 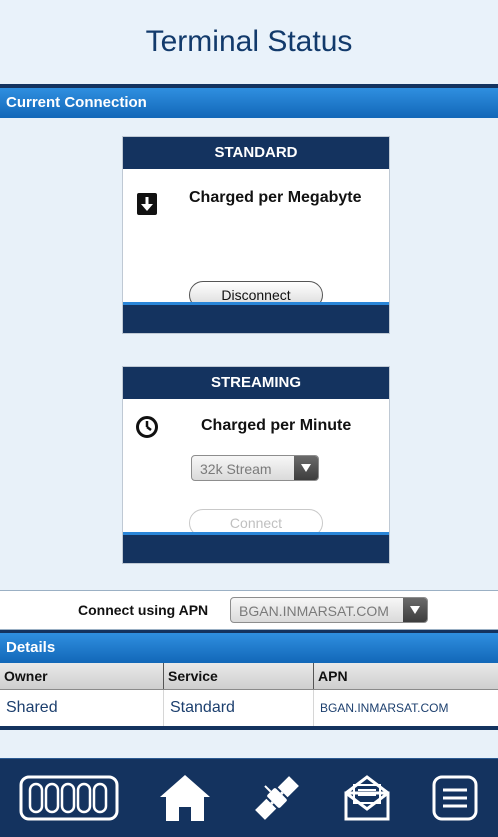 What do you see at coordinates (69, 798) in the screenshot?
I see `signal-bars-icon` at bounding box center [69, 798].